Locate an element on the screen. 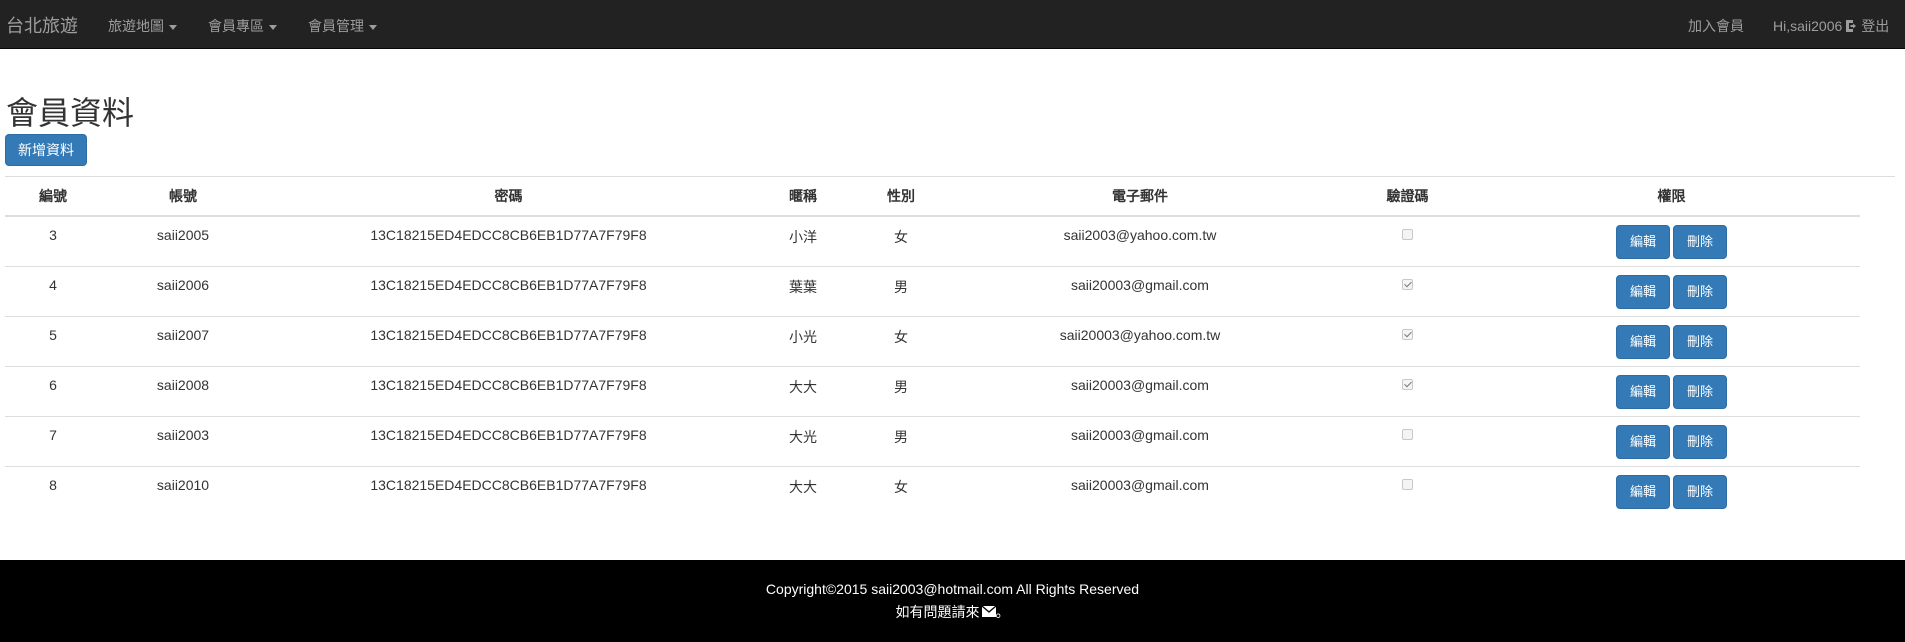  header-nickname: 暱稱 is located at coordinates (803, 197).